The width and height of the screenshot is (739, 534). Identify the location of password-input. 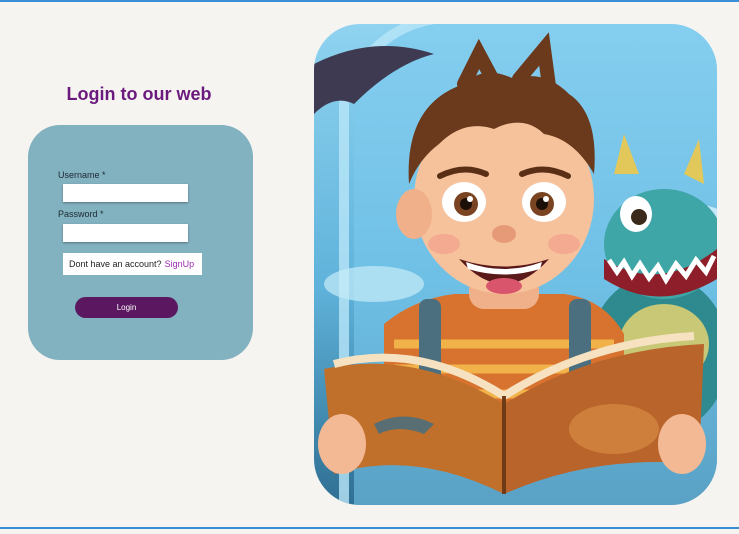
(125, 233).